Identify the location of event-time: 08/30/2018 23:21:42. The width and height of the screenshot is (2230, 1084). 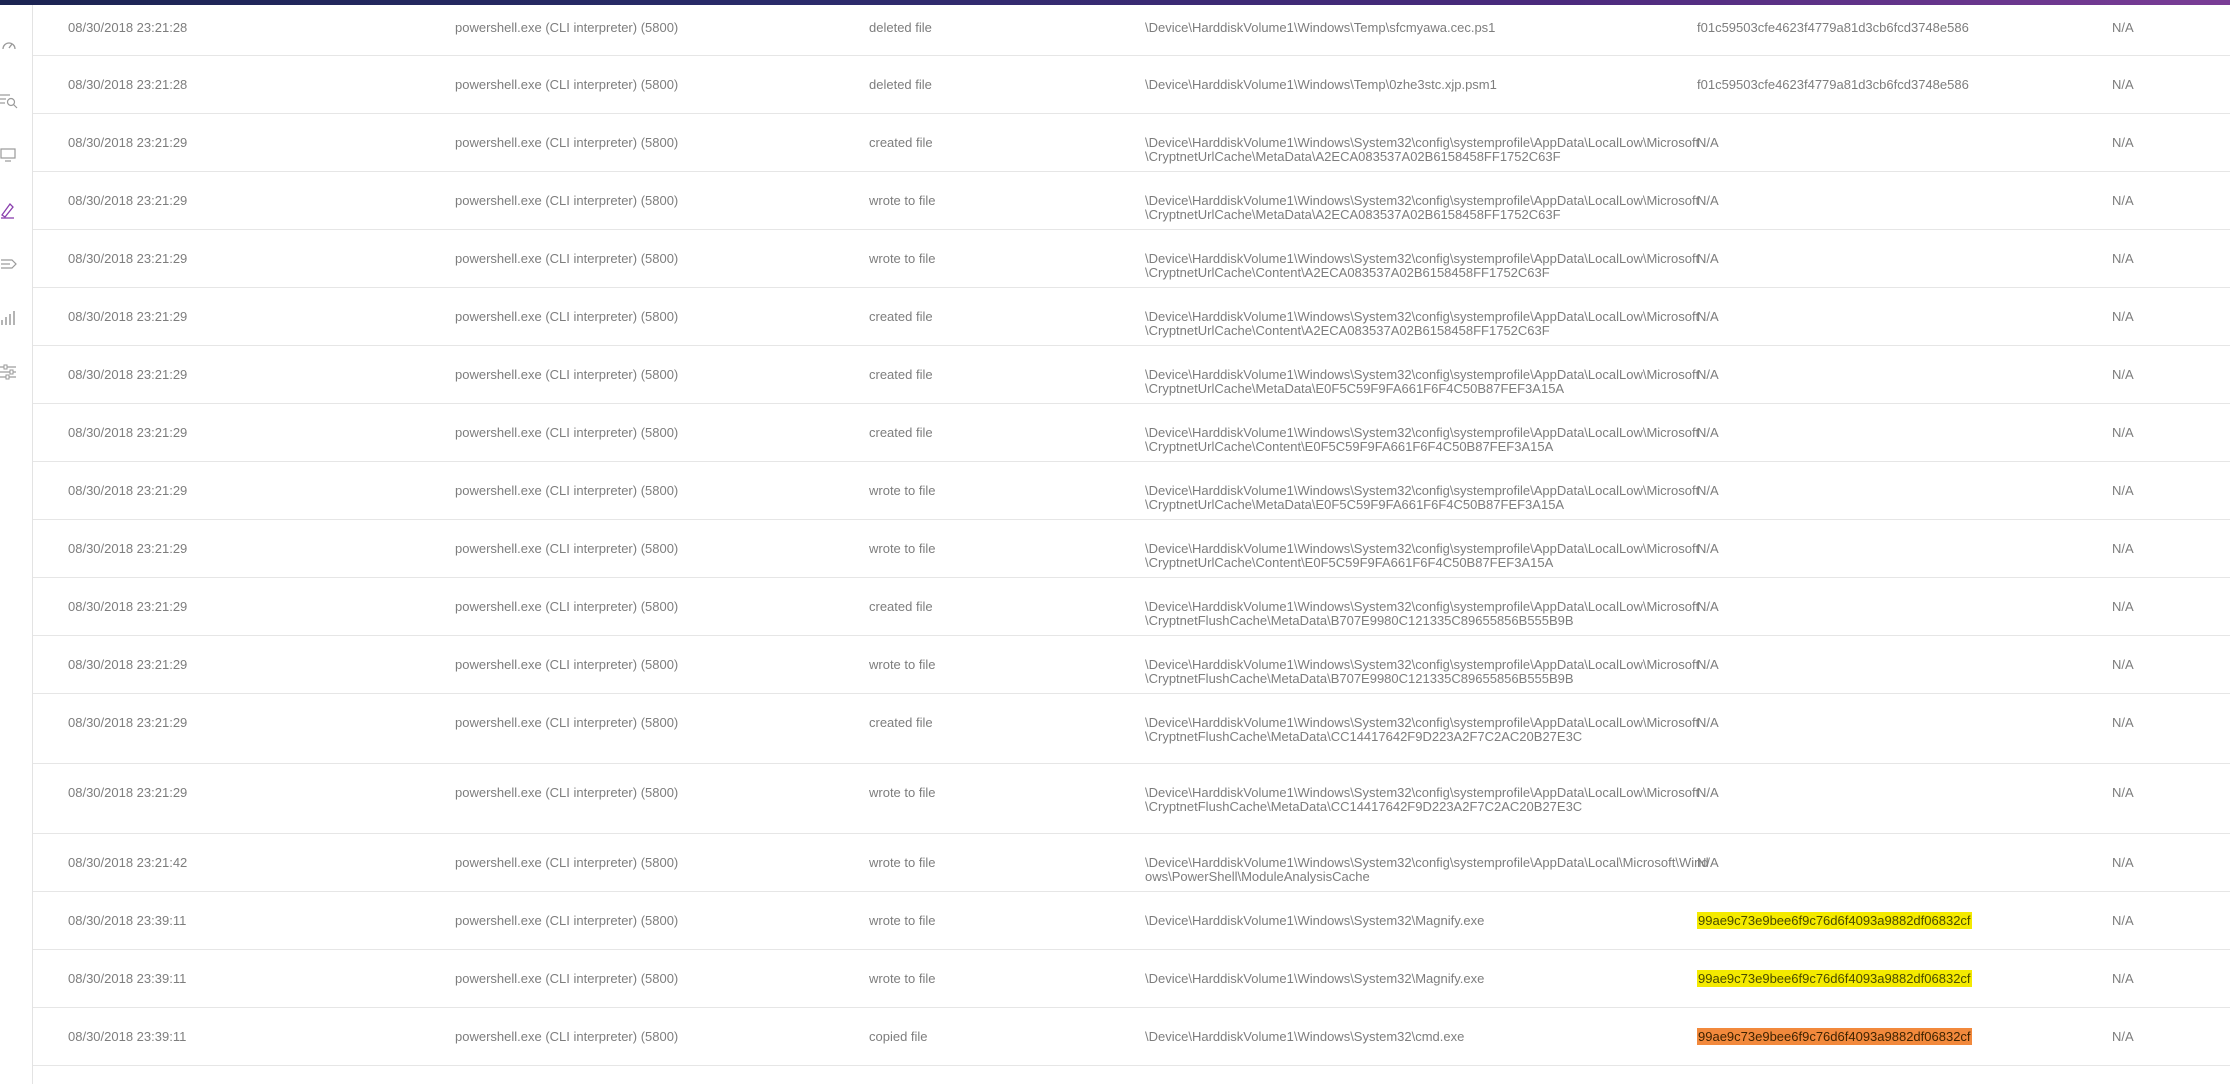
(128, 862).